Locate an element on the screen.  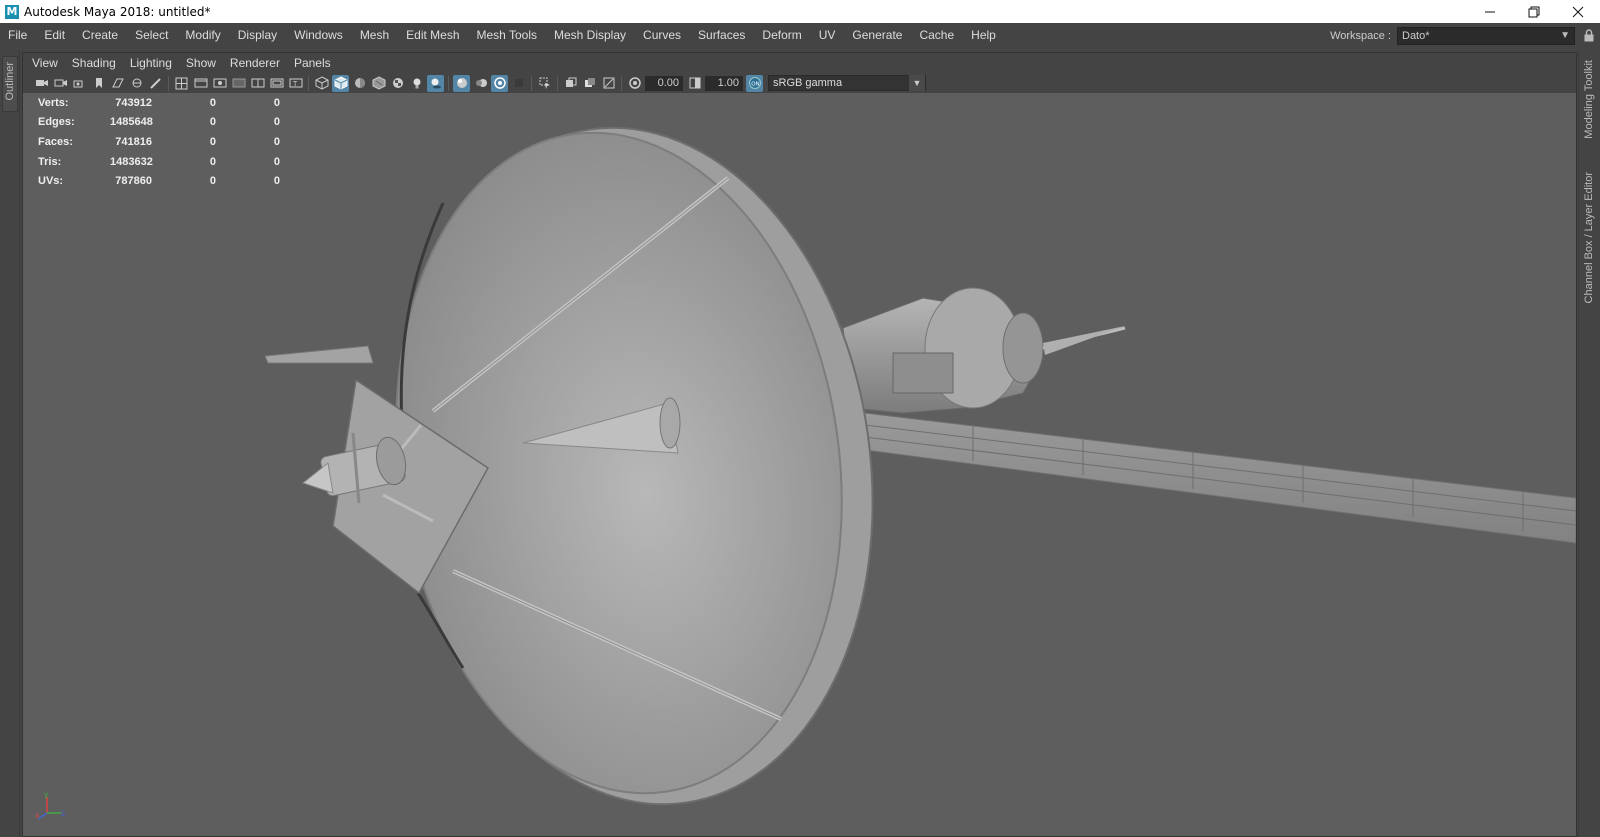
safe-title-button: T is located at coordinates (295, 83).